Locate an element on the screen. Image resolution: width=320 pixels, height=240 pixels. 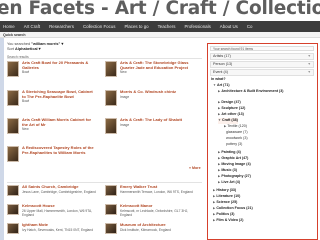
nav-item-about: About Us is located at coordinates (228, 26).